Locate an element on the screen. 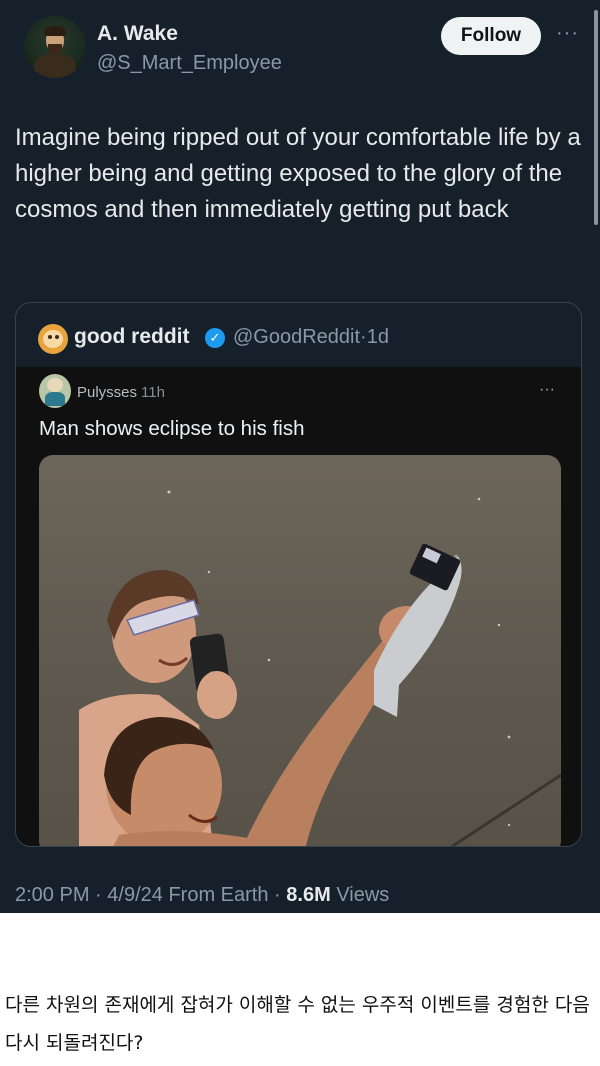 The image size is (600, 1066). reddit-user-avatar is located at coordinates (55, 391).